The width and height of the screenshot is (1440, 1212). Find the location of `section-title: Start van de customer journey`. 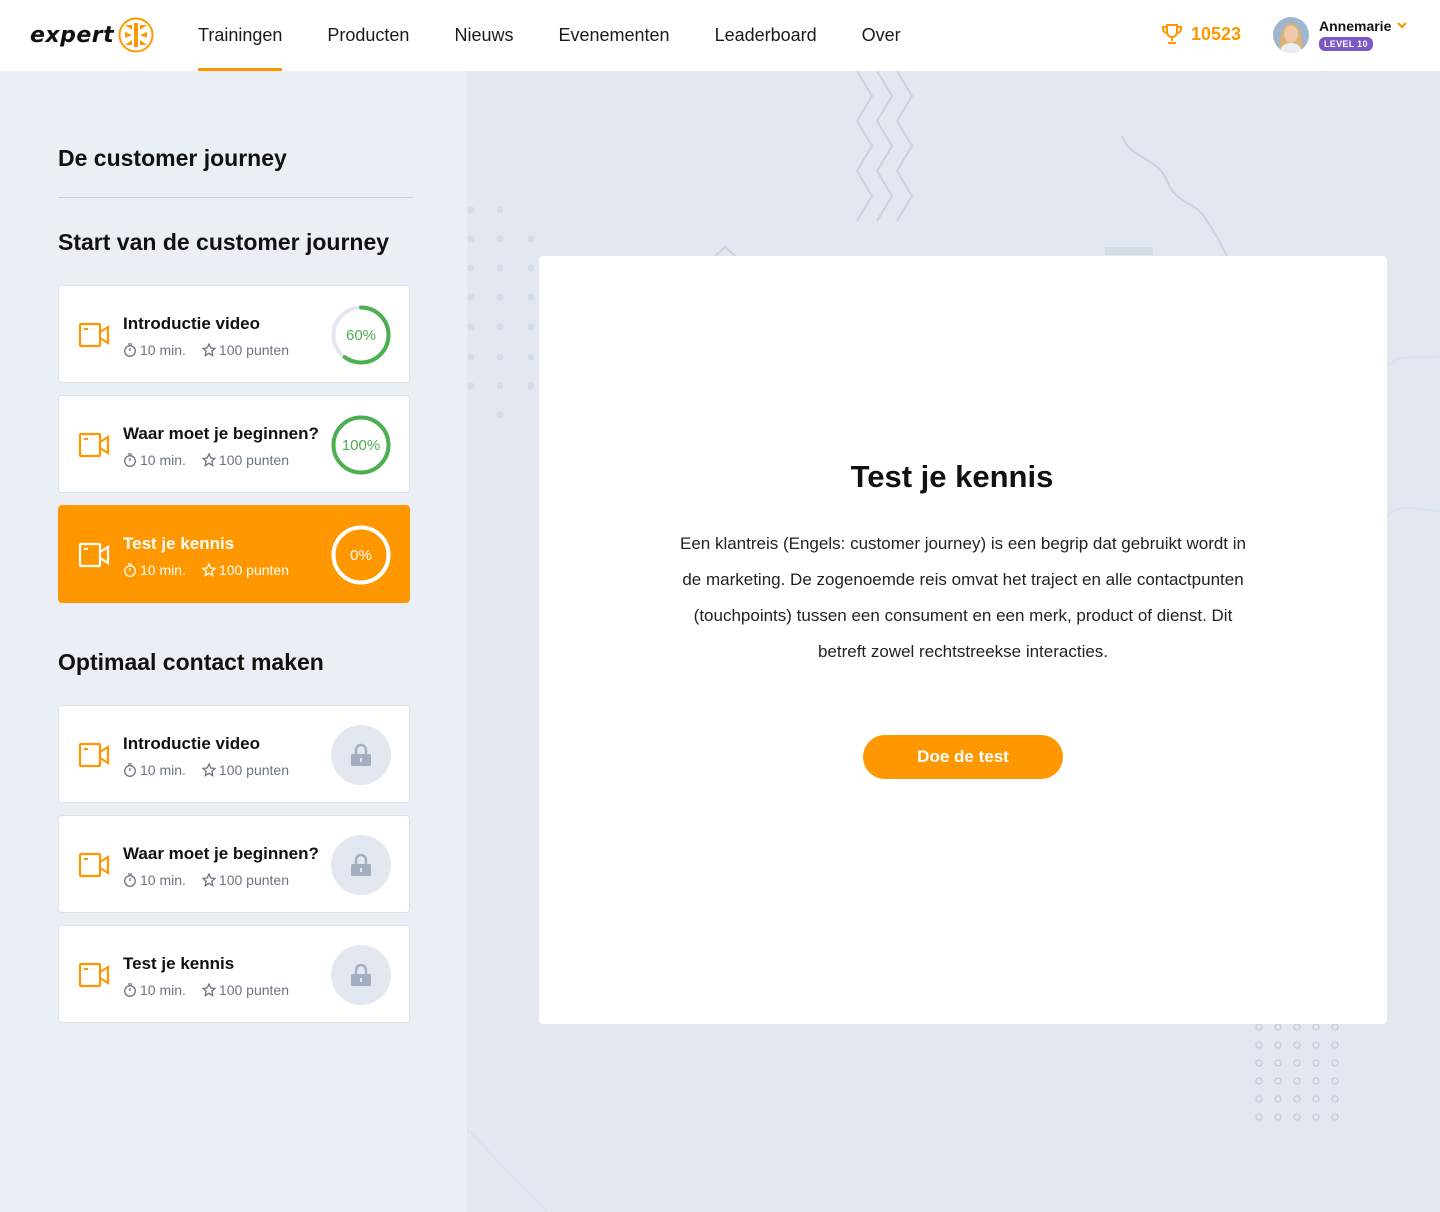

section-title: Start van de customer journey is located at coordinates (224, 242).